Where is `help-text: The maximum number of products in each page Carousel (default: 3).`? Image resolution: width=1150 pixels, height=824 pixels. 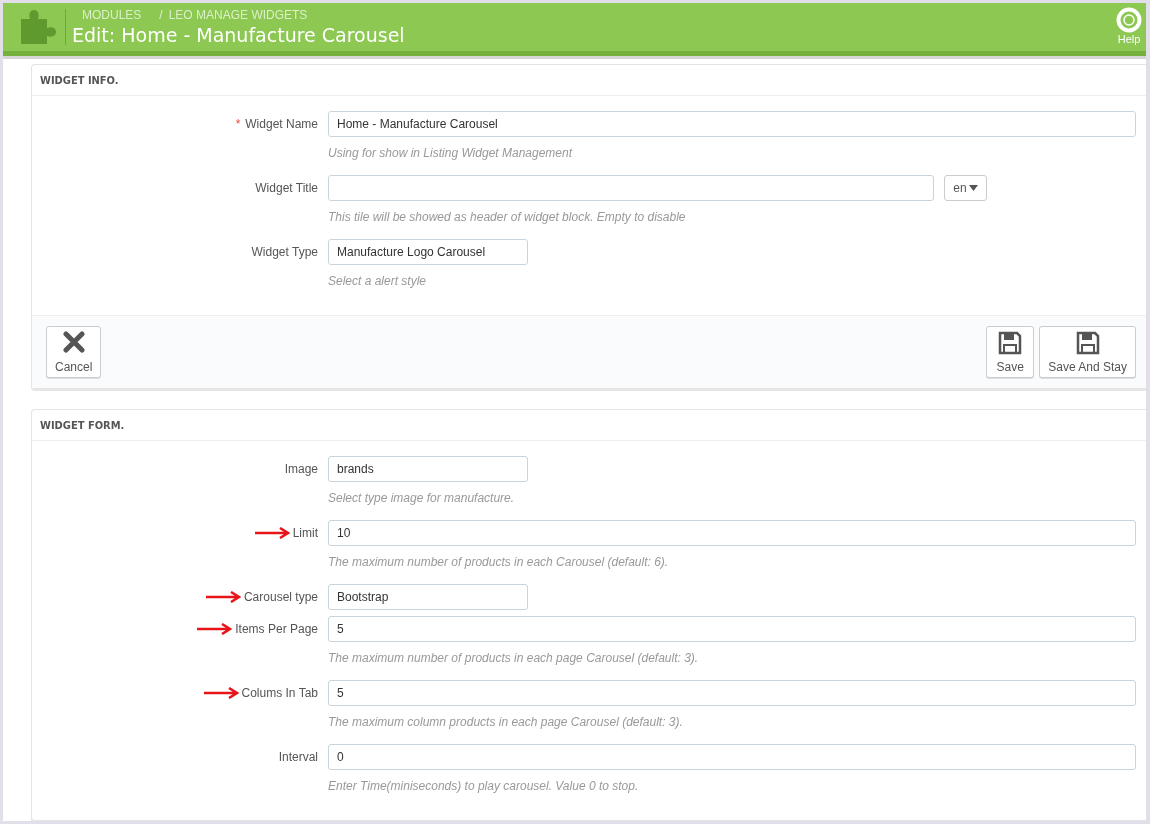
help-text: The maximum number of products in each page Carousel (default: 3). is located at coordinates (514, 658).